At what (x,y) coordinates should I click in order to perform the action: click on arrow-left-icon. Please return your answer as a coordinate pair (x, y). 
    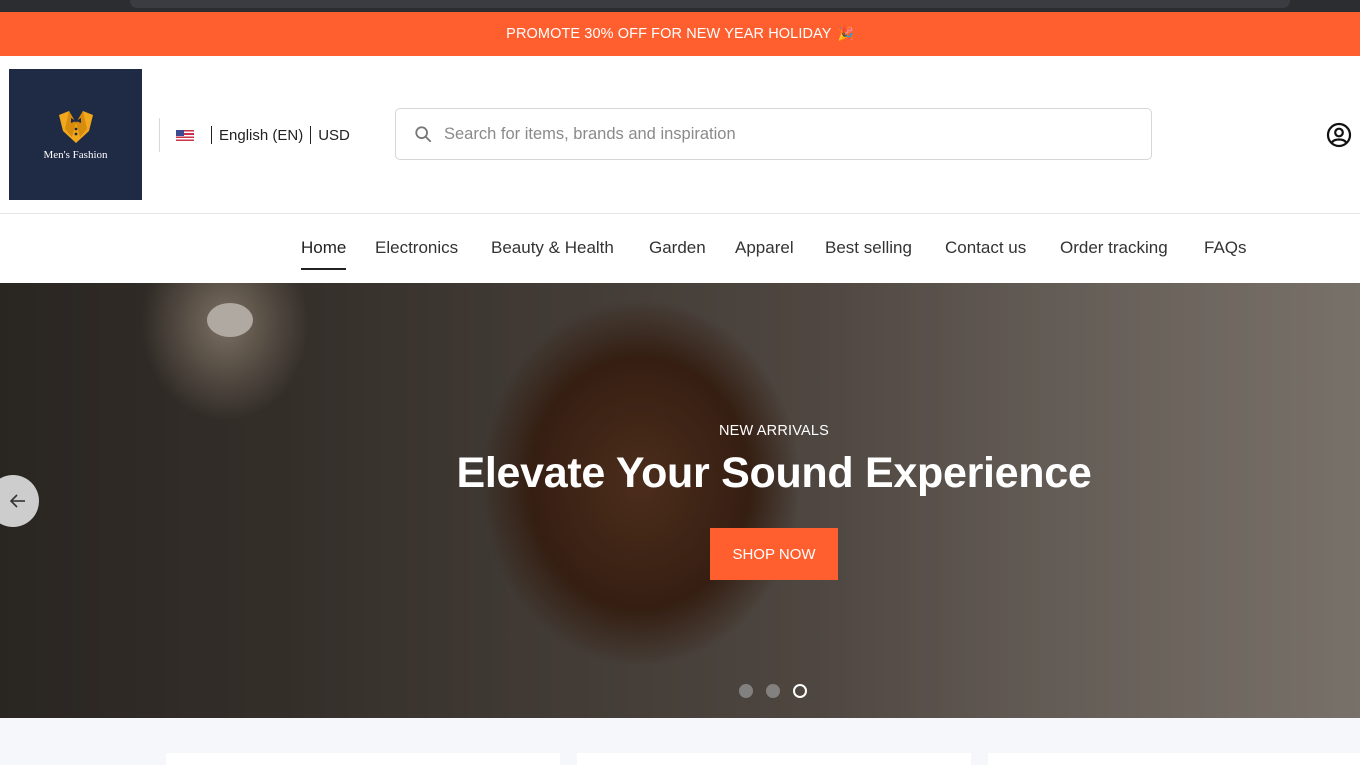
    Looking at the image, I should click on (17, 501).